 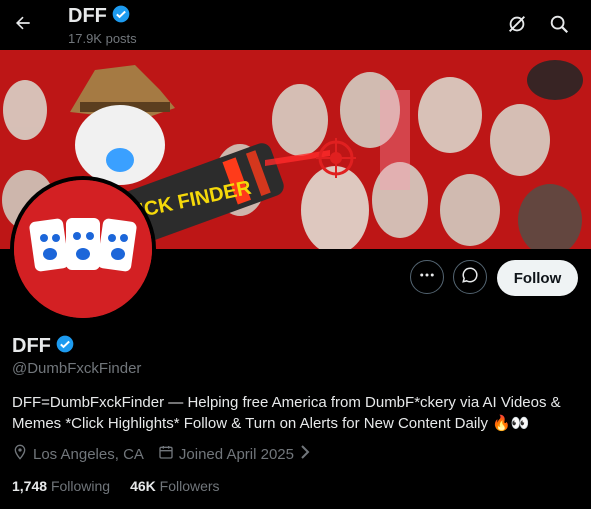 I want to click on profile-meta: Los Angeles, CA Joined April 2025, so click(x=168, y=454).